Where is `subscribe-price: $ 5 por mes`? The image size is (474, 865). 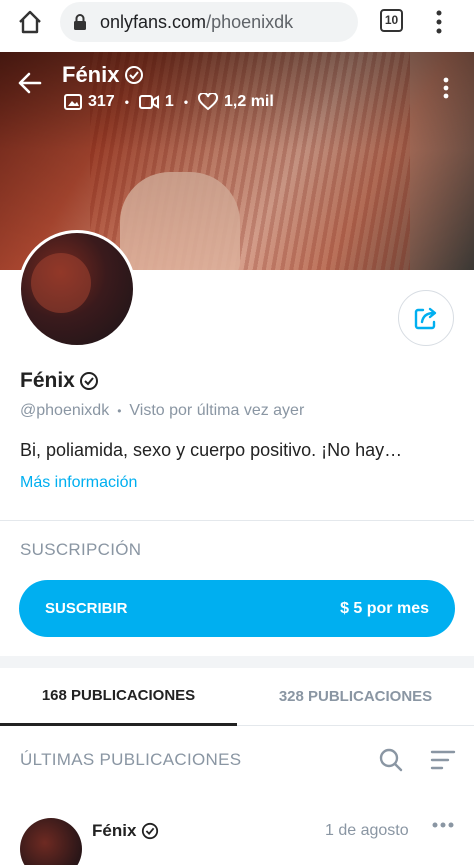 subscribe-price: $ 5 por mes is located at coordinates (384, 608).